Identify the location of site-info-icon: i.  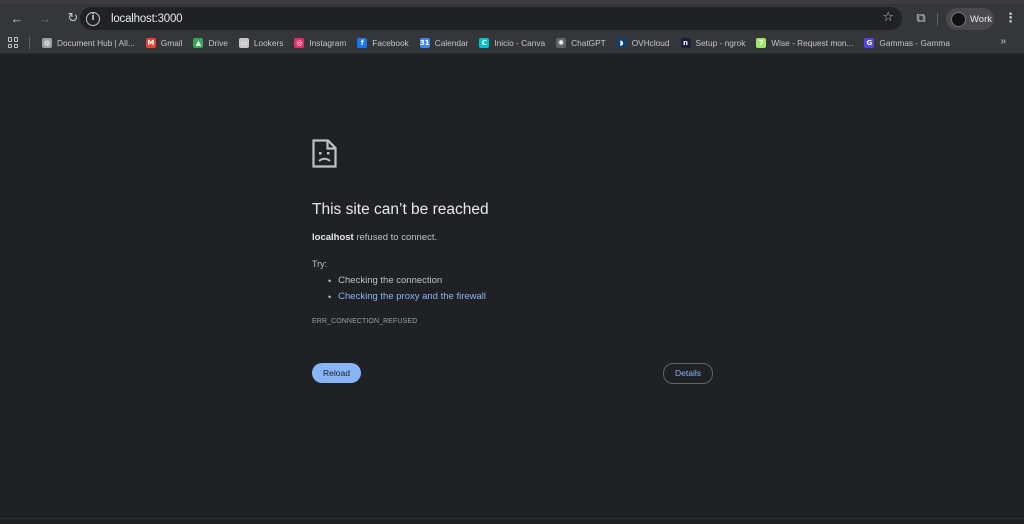
(93, 18).